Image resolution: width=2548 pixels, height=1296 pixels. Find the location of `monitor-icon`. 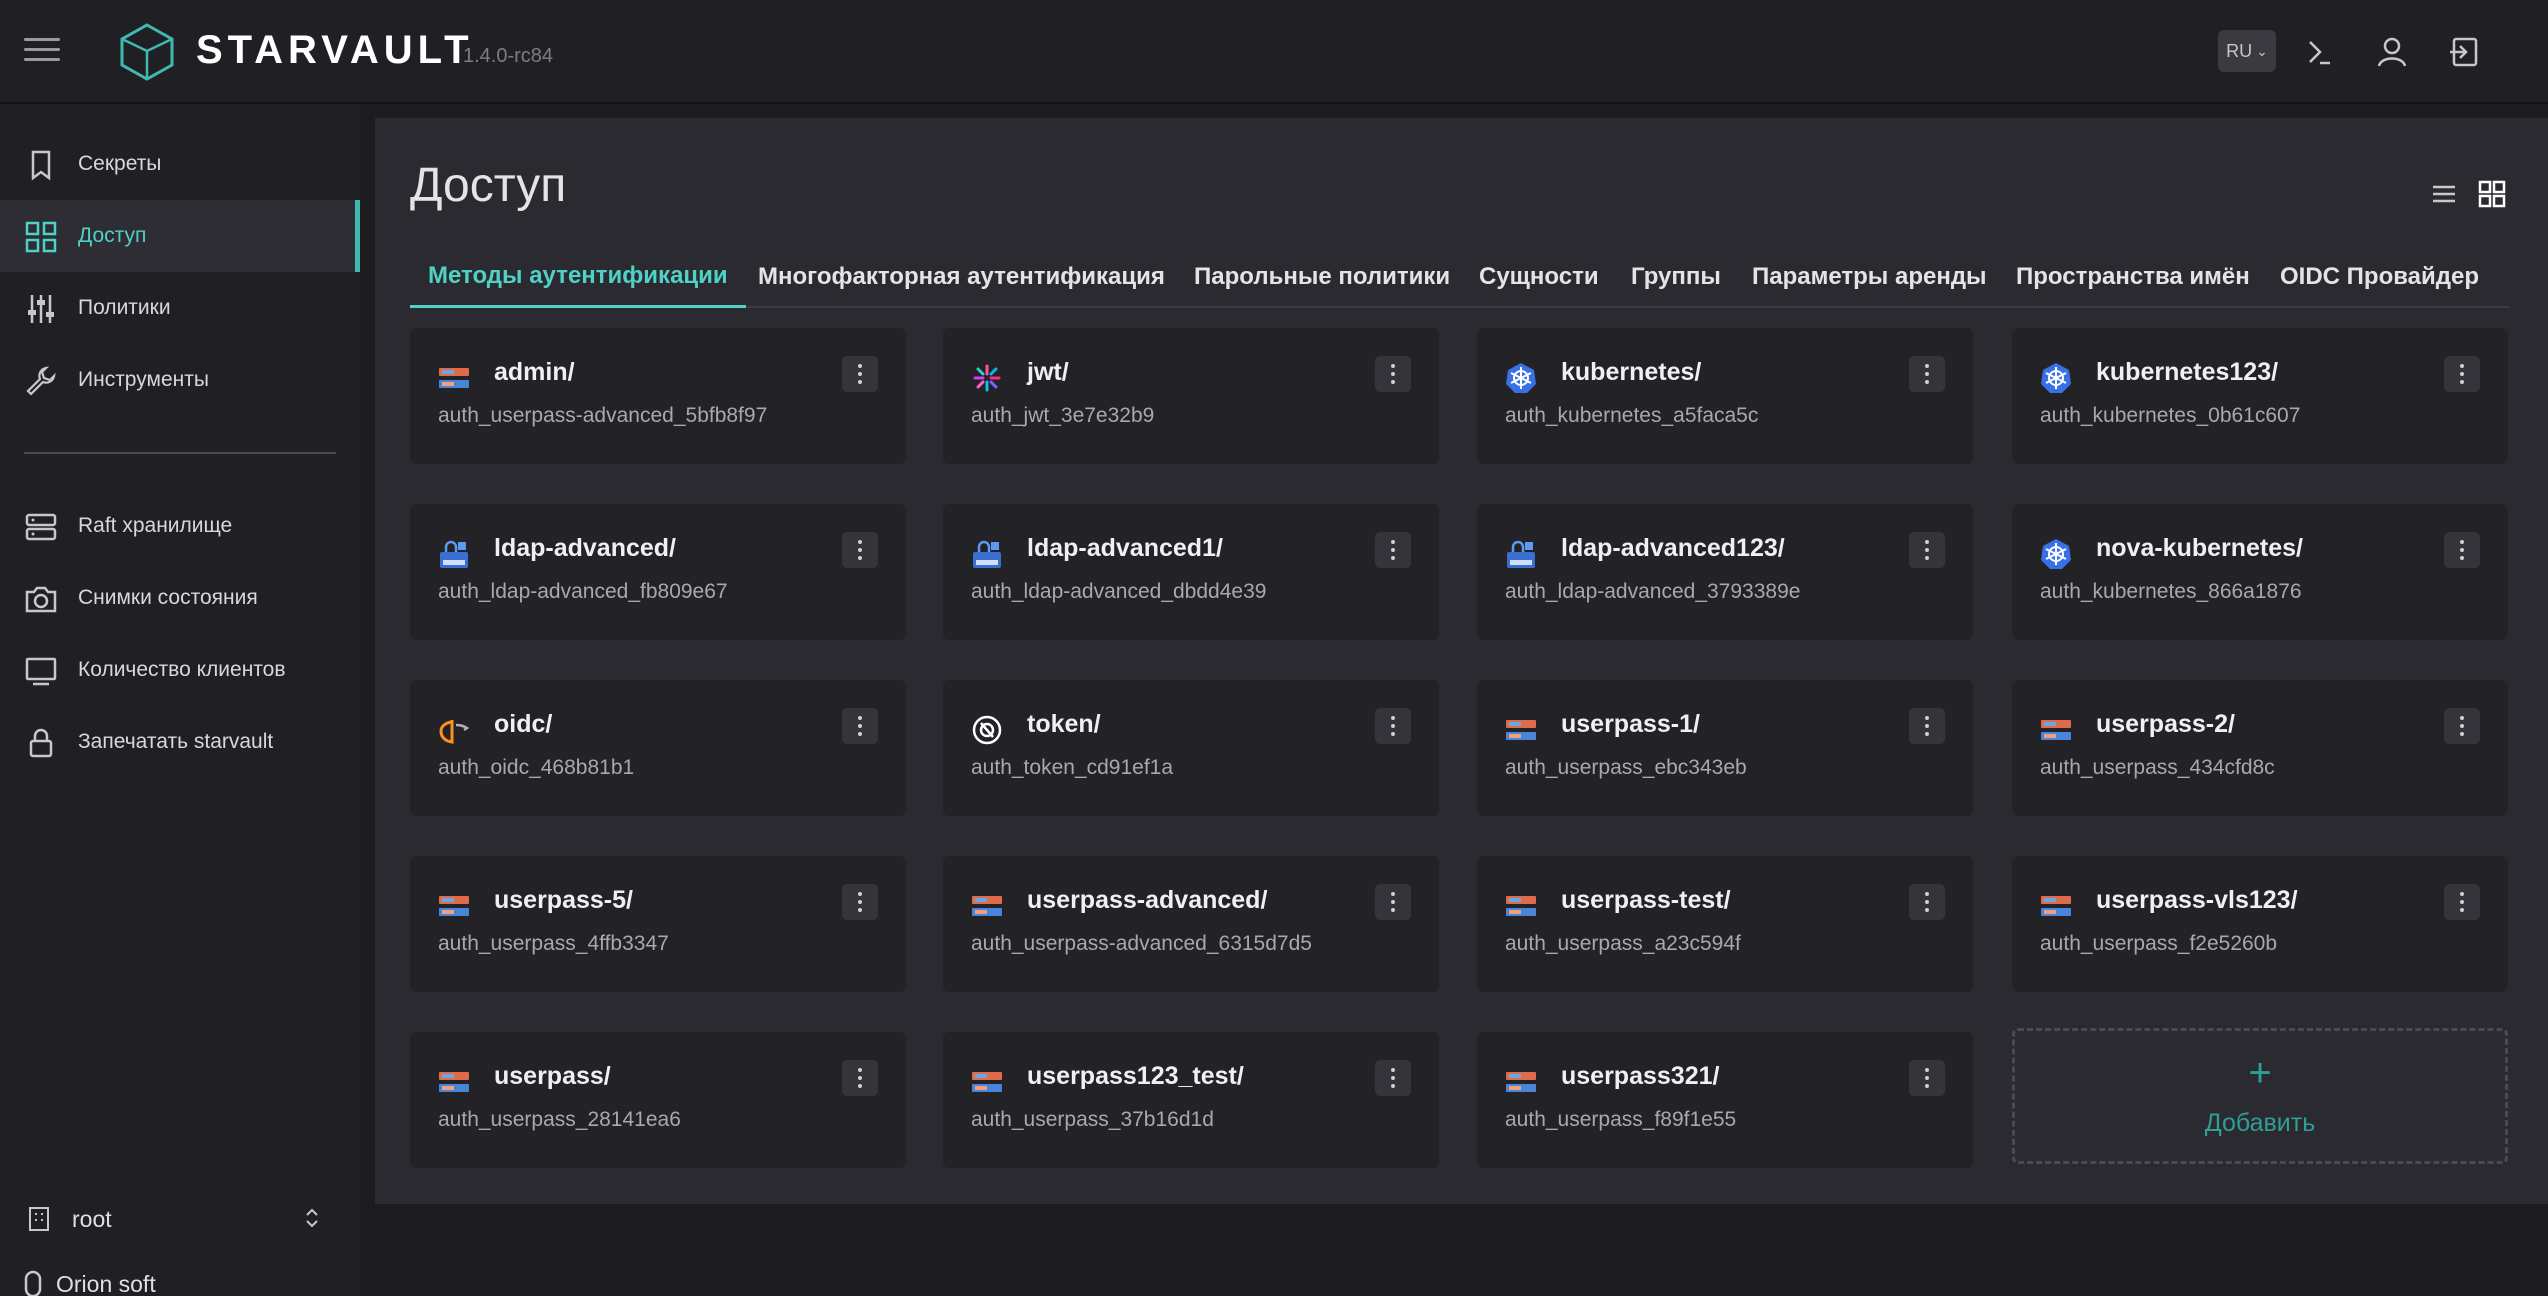

monitor-icon is located at coordinates (41, 671).